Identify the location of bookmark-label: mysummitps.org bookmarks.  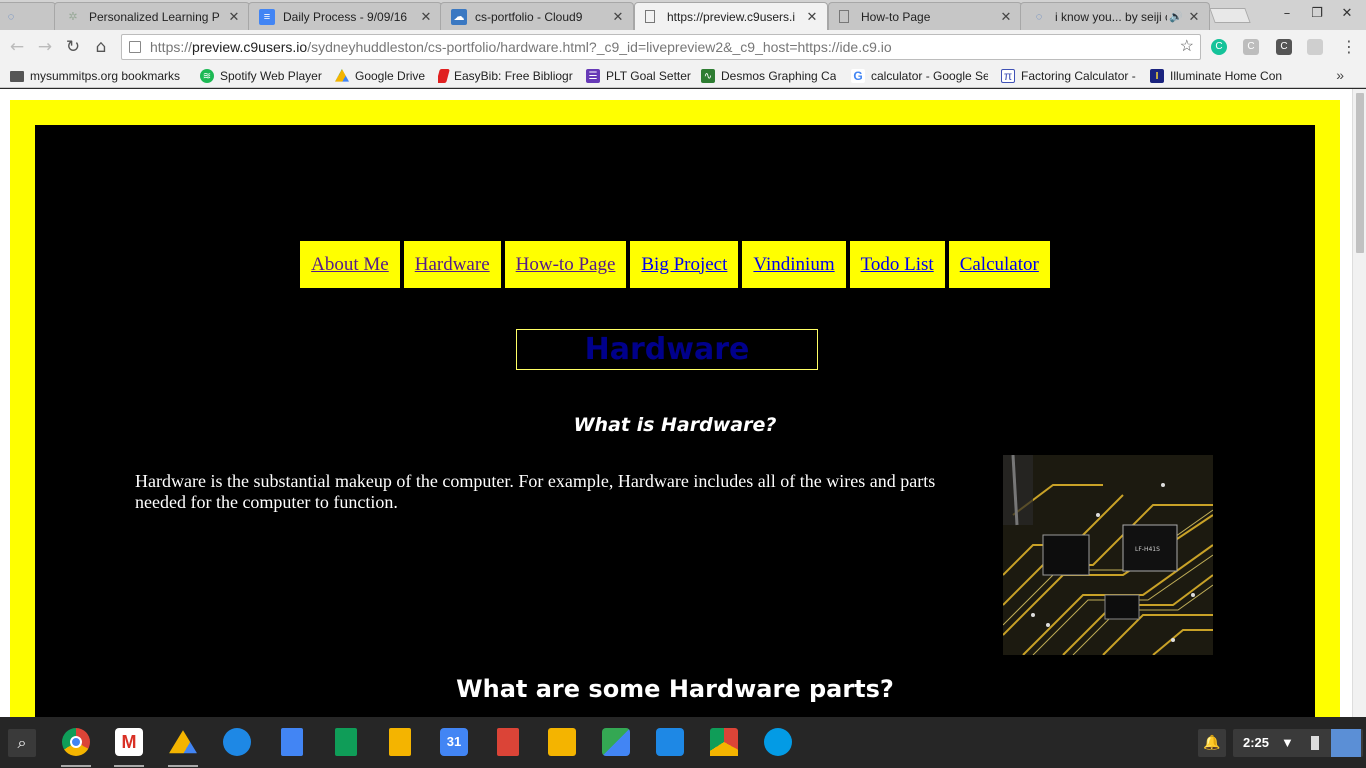
(105, 76).